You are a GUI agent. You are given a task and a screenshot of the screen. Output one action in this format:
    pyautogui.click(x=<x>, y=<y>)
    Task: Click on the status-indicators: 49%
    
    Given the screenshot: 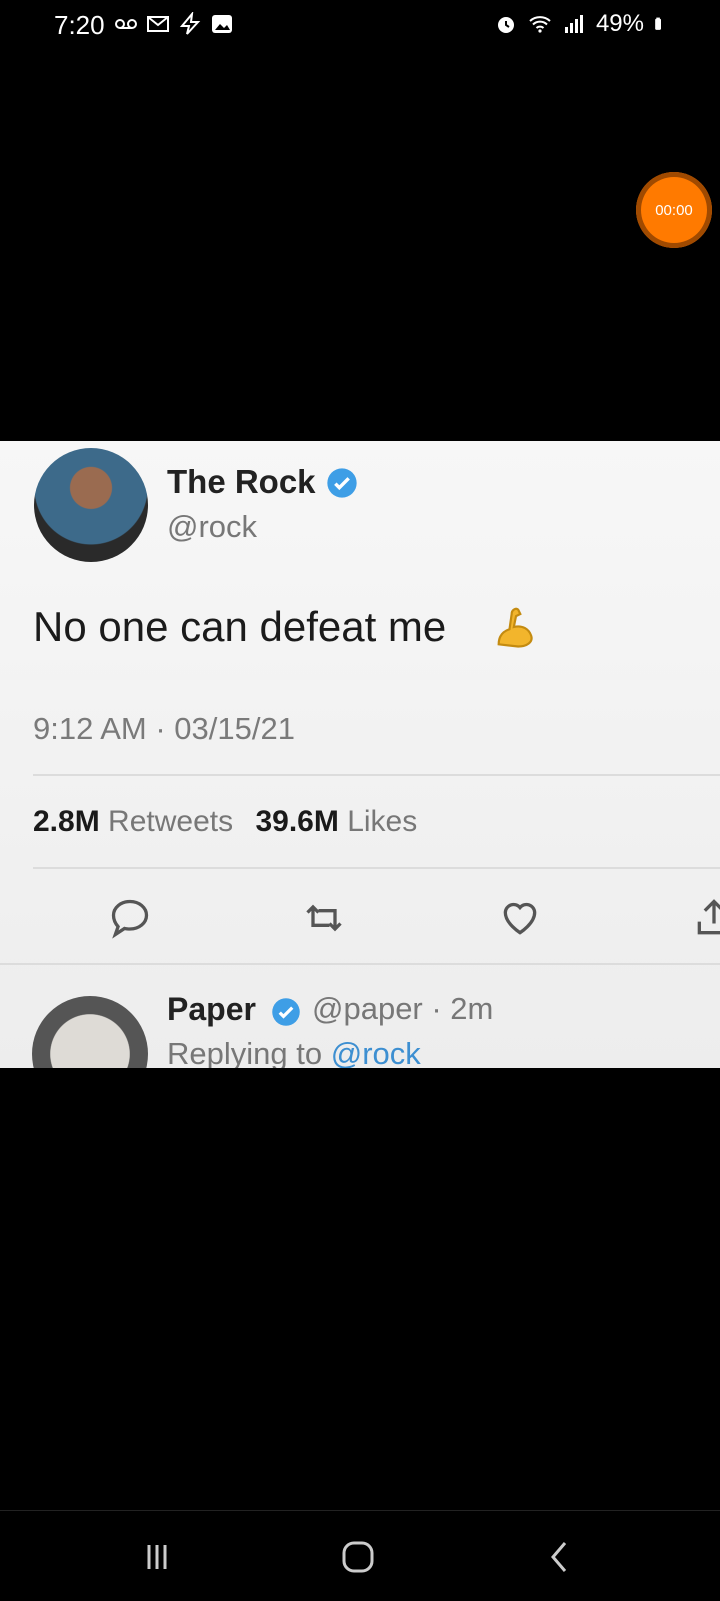 What is the action you would take?
    pyautogui.click(x=581, y=24)
    